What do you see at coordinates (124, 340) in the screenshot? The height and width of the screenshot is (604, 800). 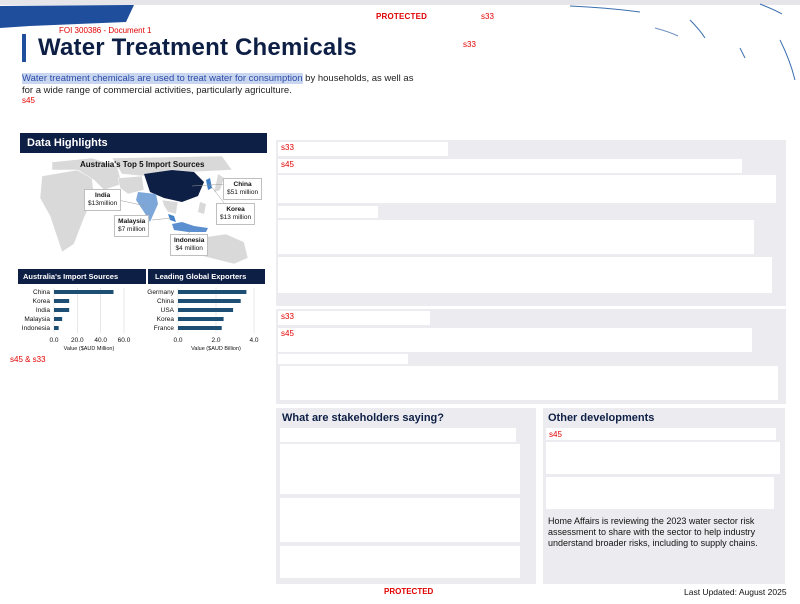 I see `tick-label: 60.0` at bounding box center [124, 340].